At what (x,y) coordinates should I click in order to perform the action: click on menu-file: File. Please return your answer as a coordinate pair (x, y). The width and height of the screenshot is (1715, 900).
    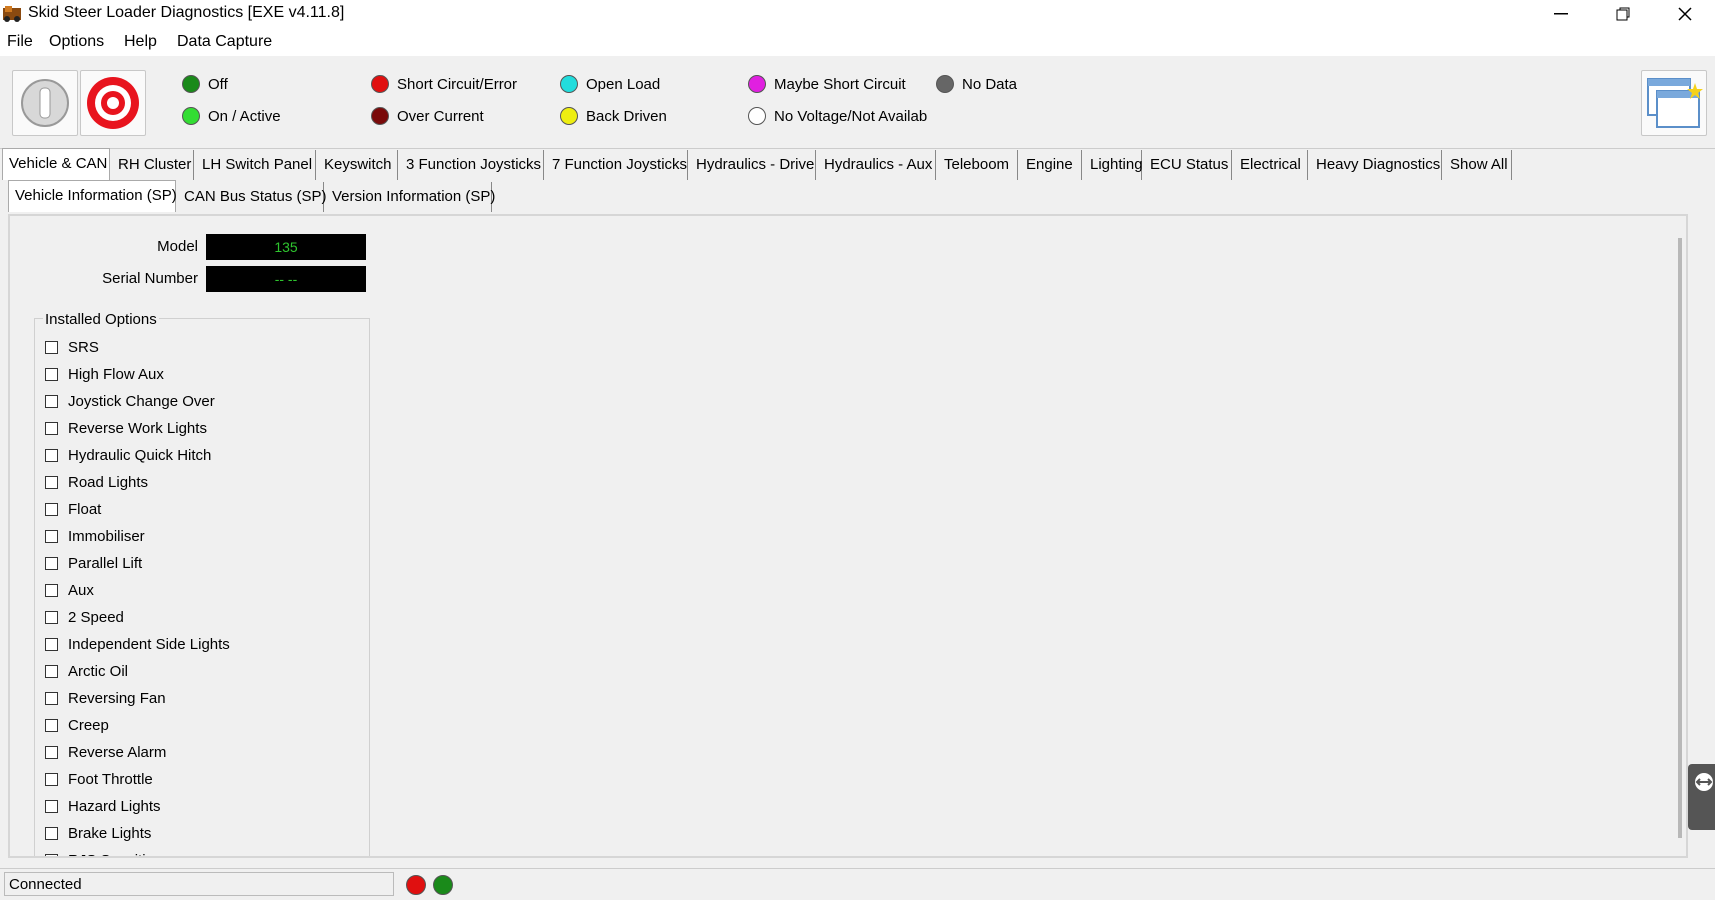
    Looking at the image, I should click on (20, 42).